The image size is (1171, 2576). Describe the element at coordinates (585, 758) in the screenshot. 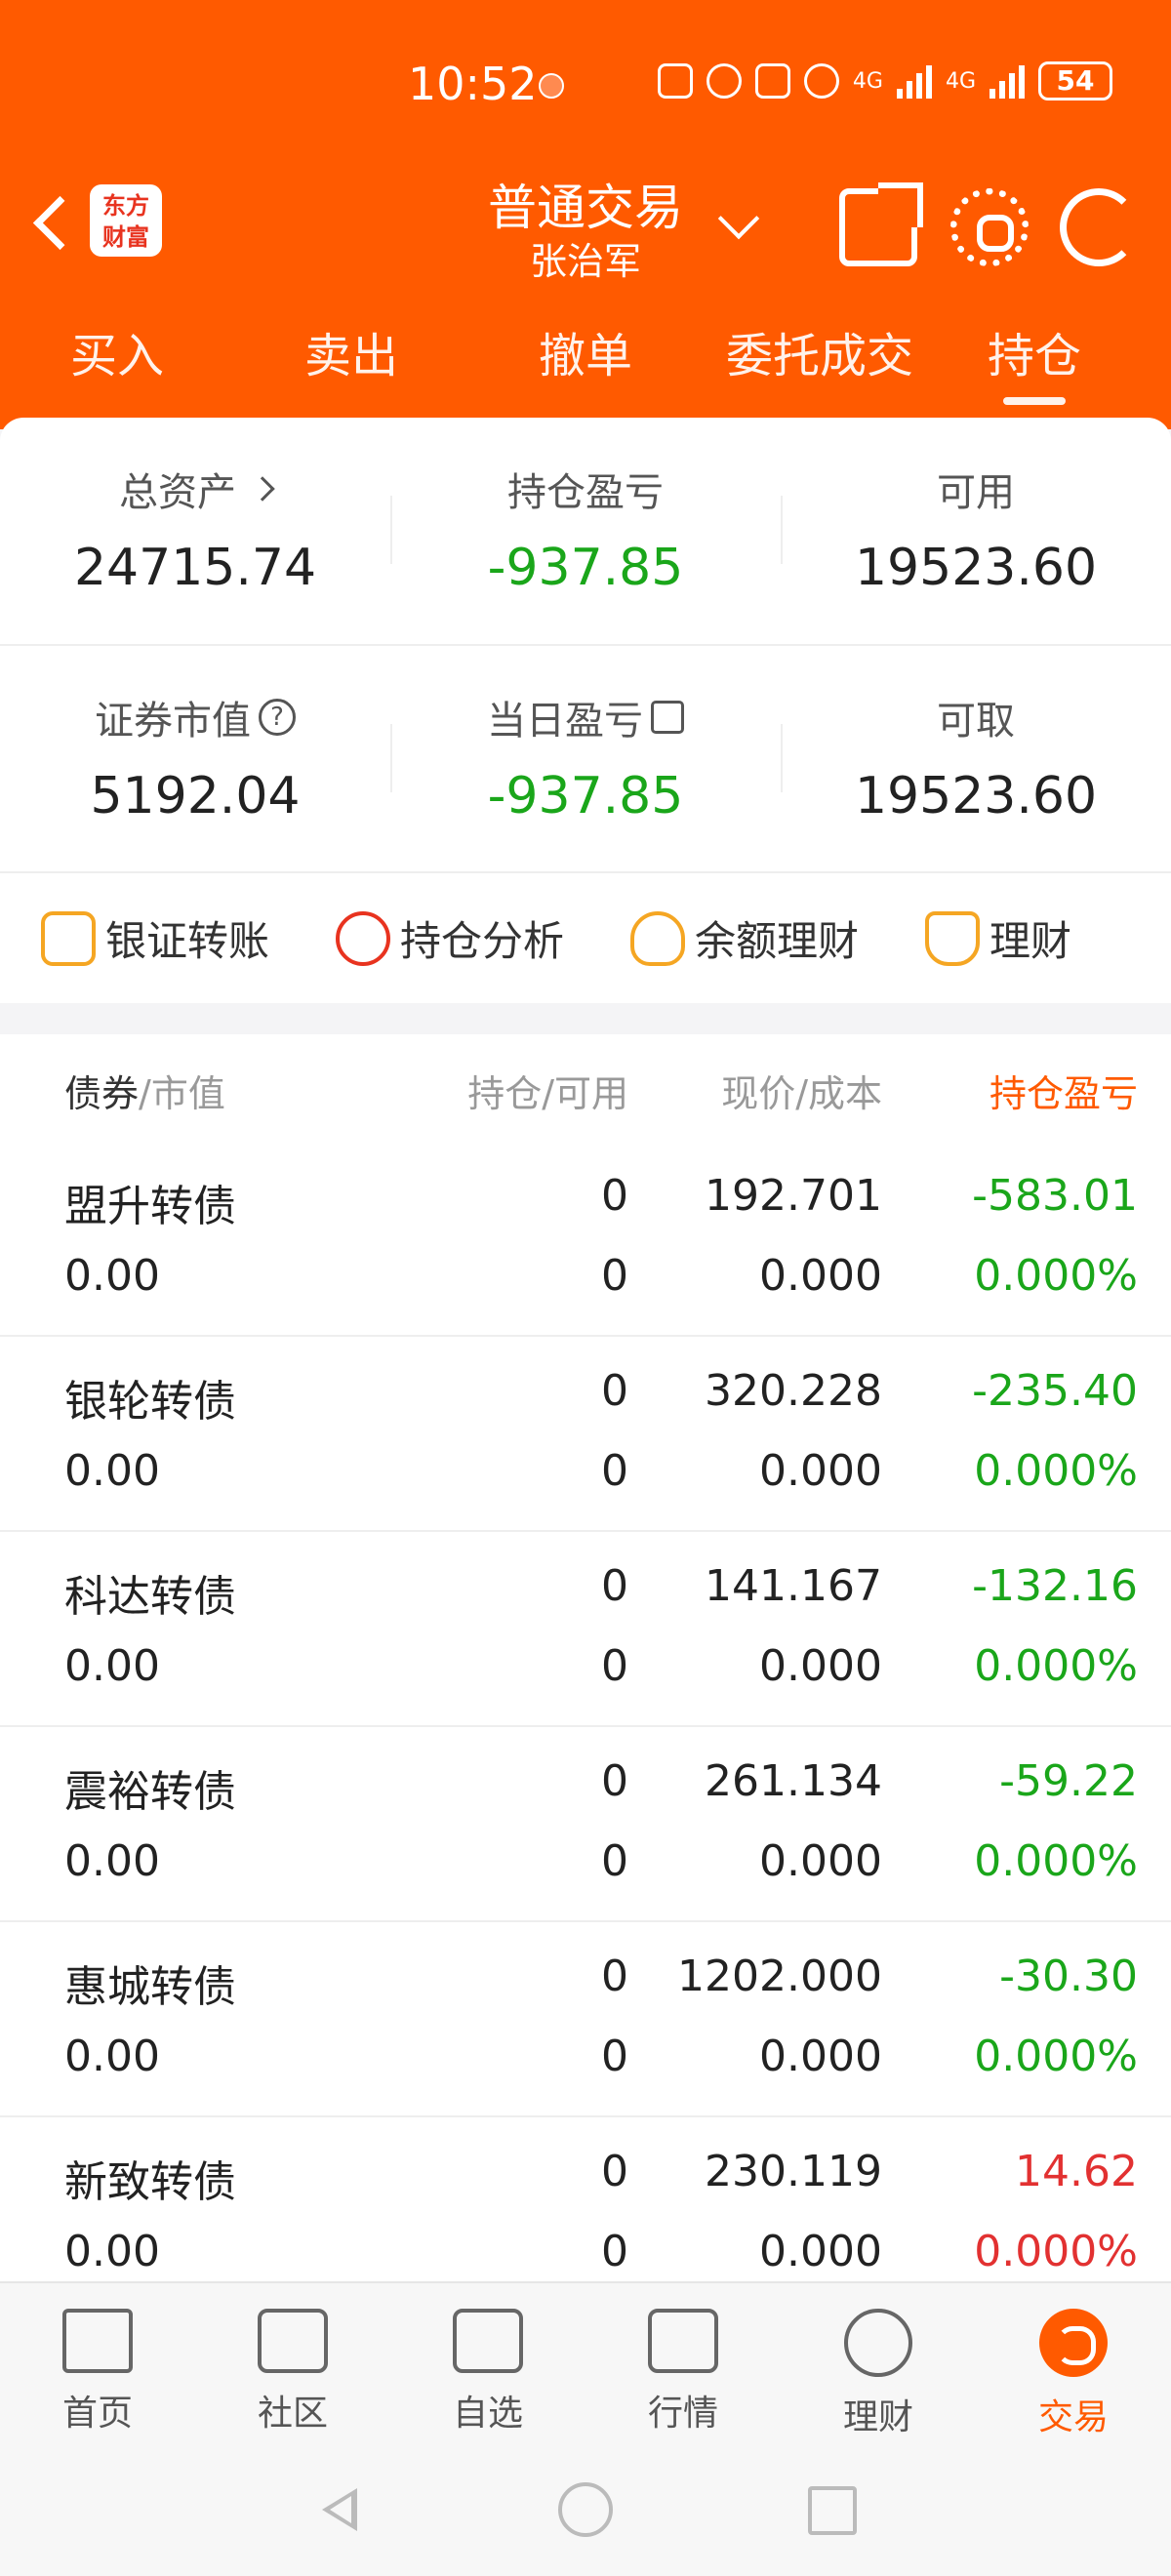

I see `daily-pl: 当日盈亏 -937.85` at that location.